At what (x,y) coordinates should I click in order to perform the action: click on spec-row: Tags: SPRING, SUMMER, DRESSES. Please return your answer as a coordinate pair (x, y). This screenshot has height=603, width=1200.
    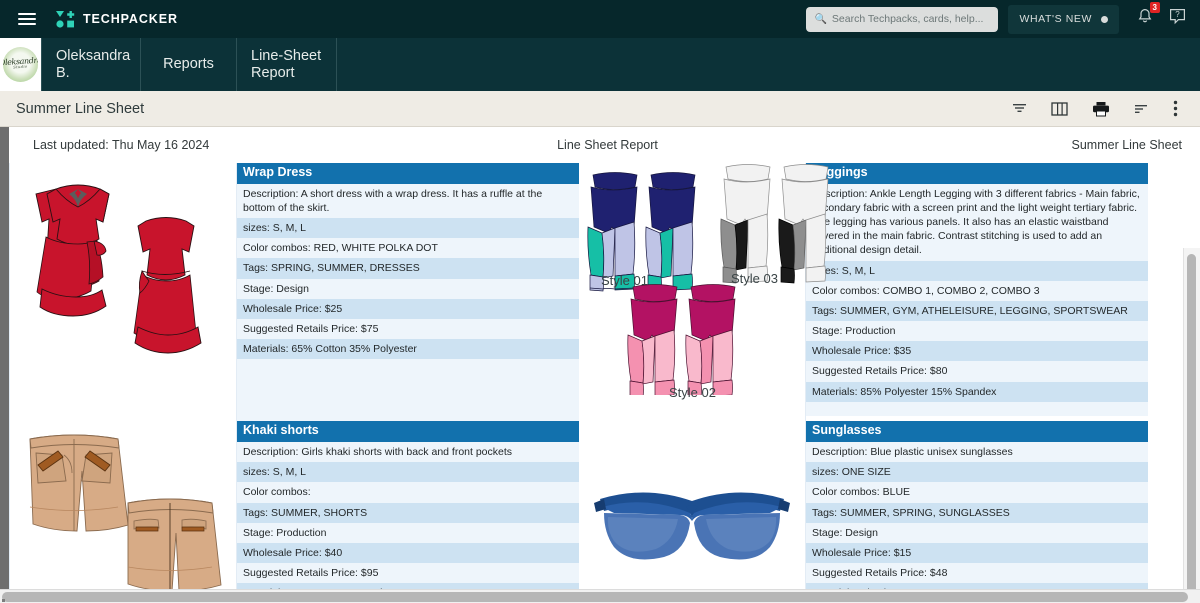
    Looking at the image, I should click on (408, 268).